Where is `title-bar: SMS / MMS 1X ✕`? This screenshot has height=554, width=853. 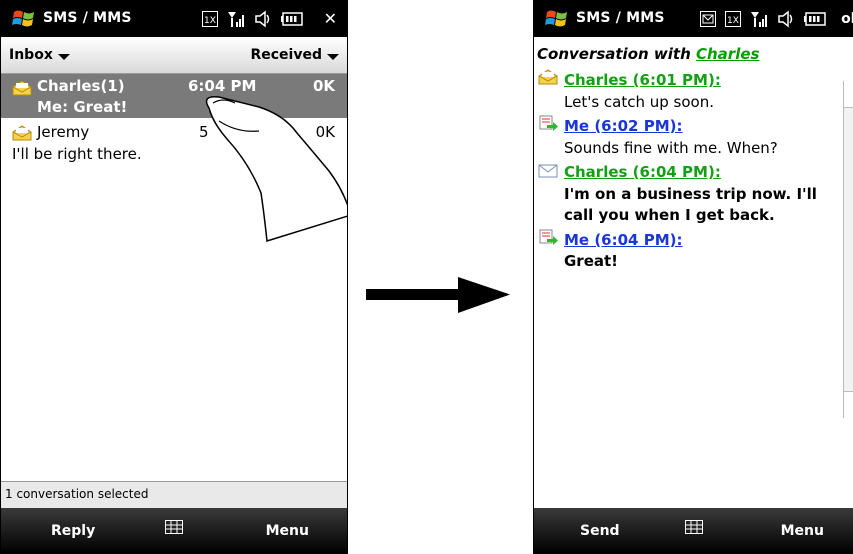 title-bar: SMS / MMS 1X ✕ is located at coordinates (174, 19).